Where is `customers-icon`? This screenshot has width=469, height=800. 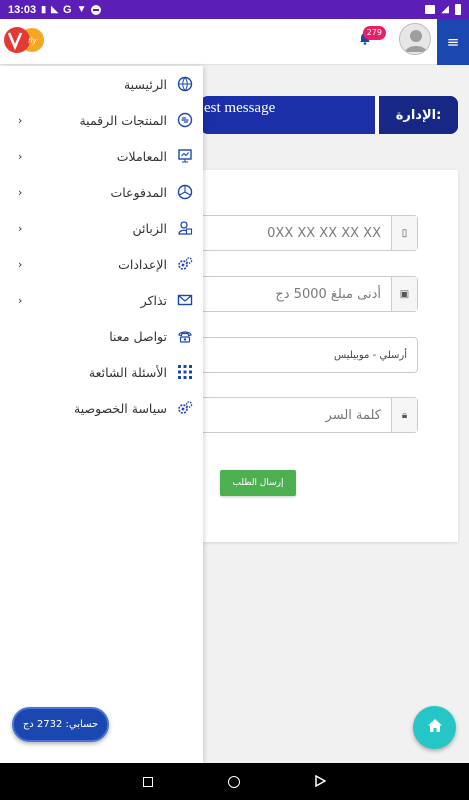 customers-icon is located at coordinates (185, 228).